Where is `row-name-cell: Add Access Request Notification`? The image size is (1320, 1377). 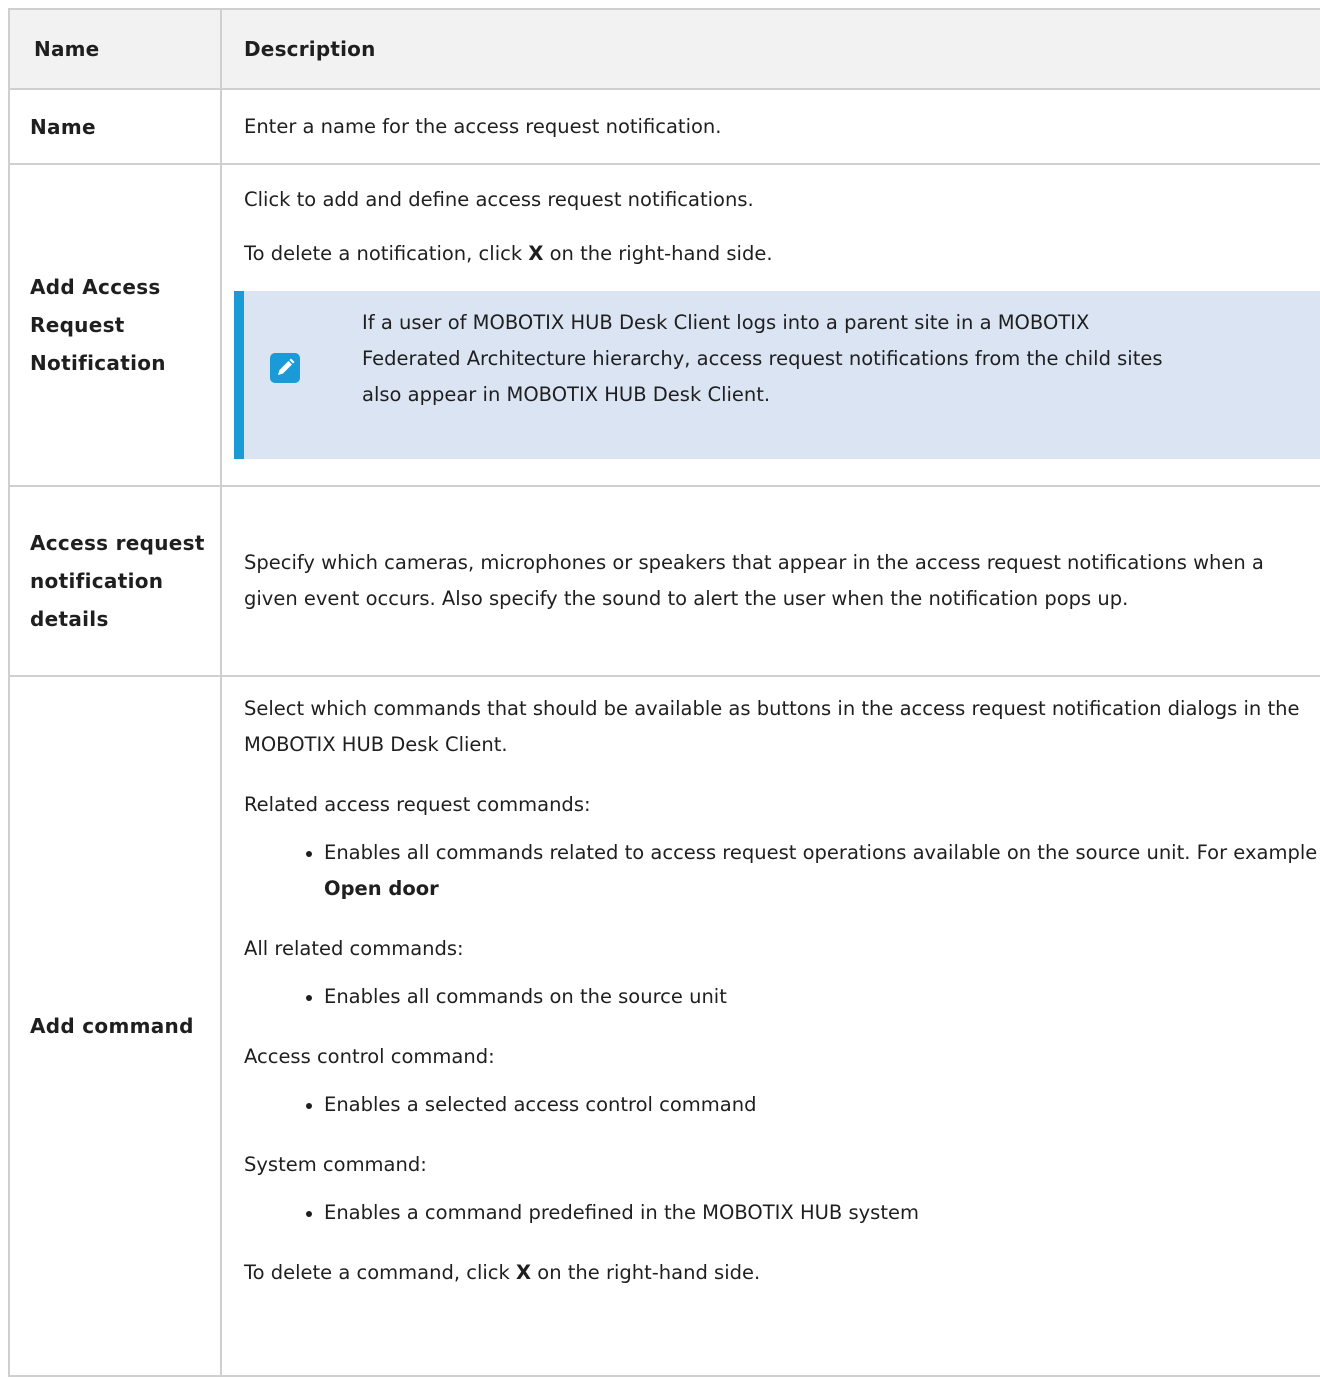 row-name-cell: Add Access Request Notification is located at coordinates (115, 325).